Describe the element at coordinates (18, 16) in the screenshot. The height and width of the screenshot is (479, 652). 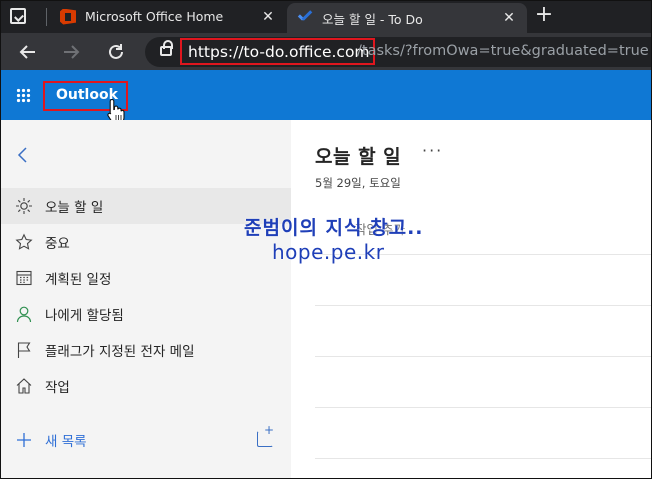
I see `window-menu-icon` at that location.